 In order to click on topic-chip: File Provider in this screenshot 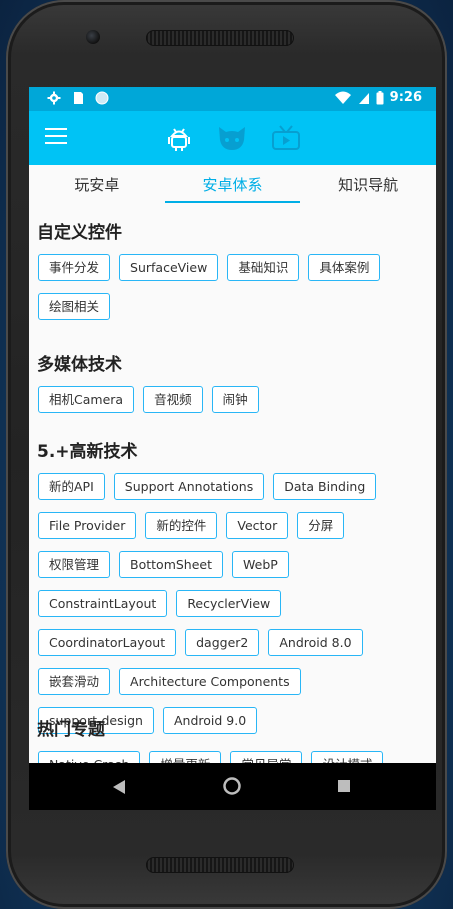, I will do `click(87, 525)`.